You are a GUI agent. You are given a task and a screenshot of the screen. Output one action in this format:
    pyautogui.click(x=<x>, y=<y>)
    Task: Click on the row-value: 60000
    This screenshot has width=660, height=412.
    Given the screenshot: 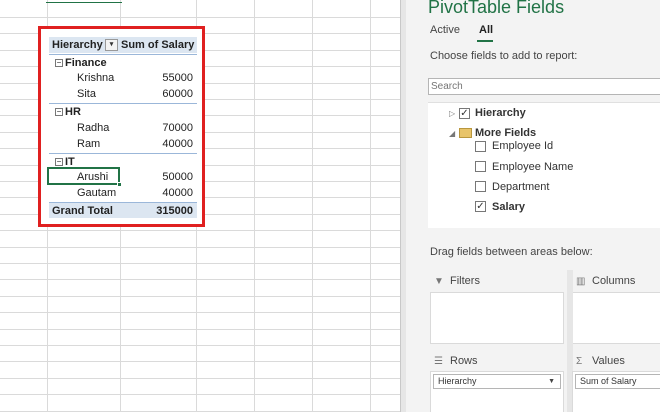 What is the action you would take?
    pyautogui.click(x=177, y=94)
    